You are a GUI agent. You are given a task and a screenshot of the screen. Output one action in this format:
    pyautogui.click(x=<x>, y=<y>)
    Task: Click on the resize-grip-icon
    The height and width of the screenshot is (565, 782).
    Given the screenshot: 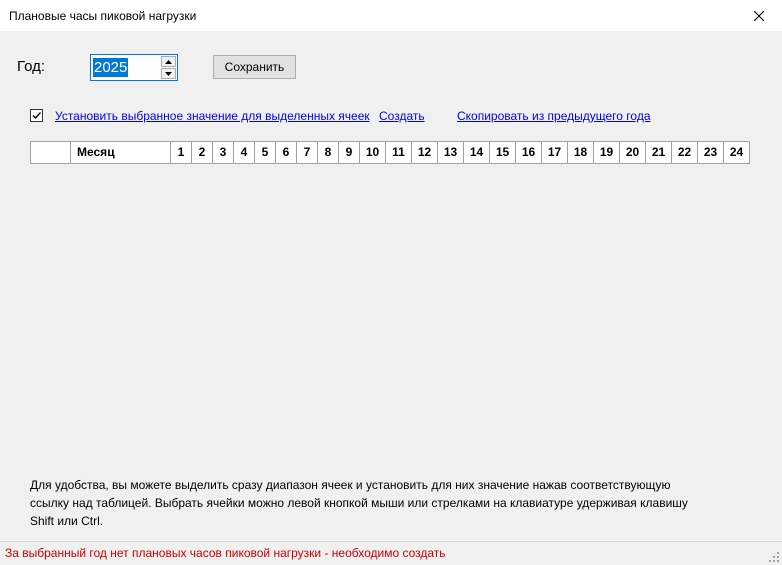 What is the action you would take?
    pyautogui.click(x=774, y=557)
    